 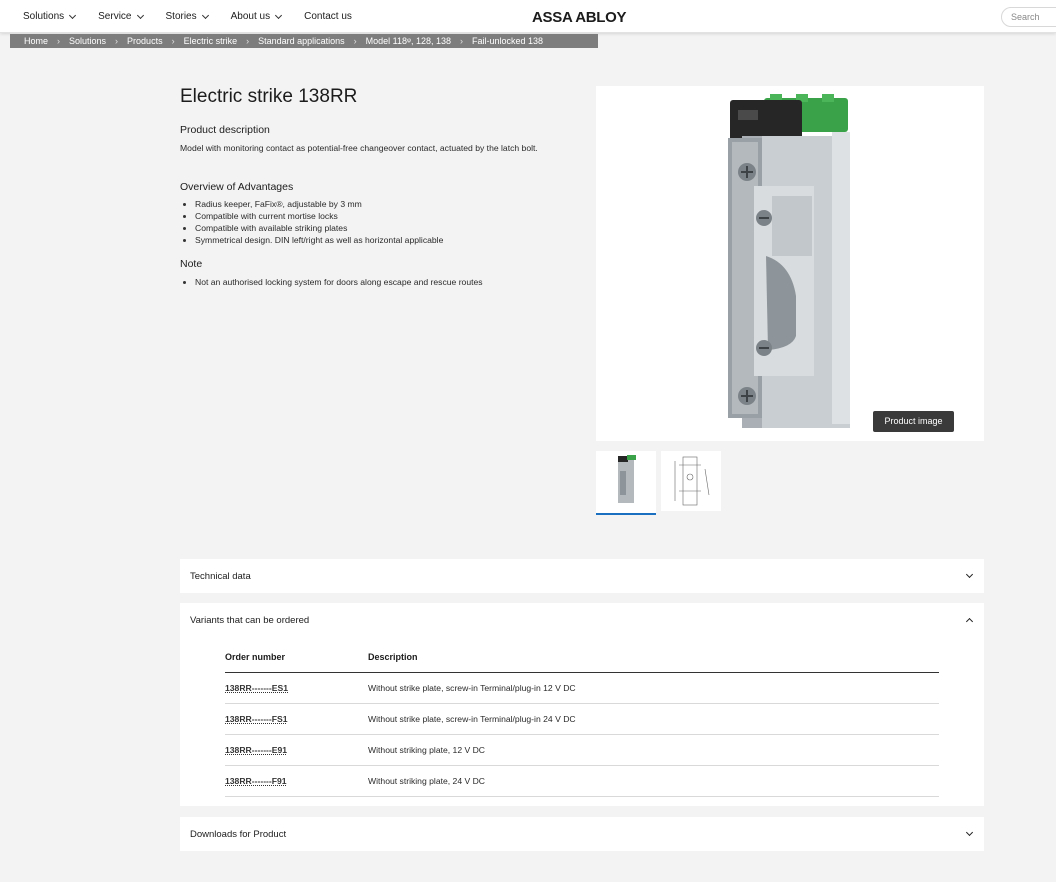 I want to click on column-header-description: Description, so click(x=653, y=660).